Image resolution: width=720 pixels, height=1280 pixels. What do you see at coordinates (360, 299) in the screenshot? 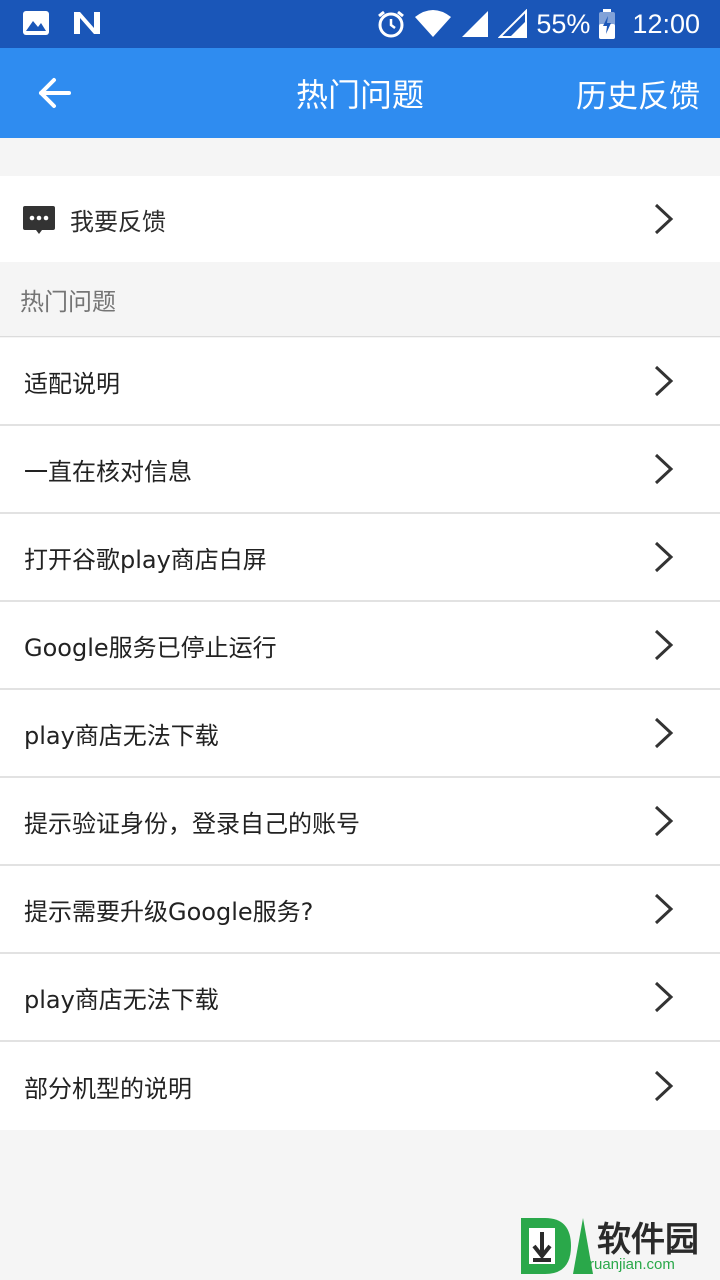
I see `section-header: 热门问题` at bounding box center [360, 299].